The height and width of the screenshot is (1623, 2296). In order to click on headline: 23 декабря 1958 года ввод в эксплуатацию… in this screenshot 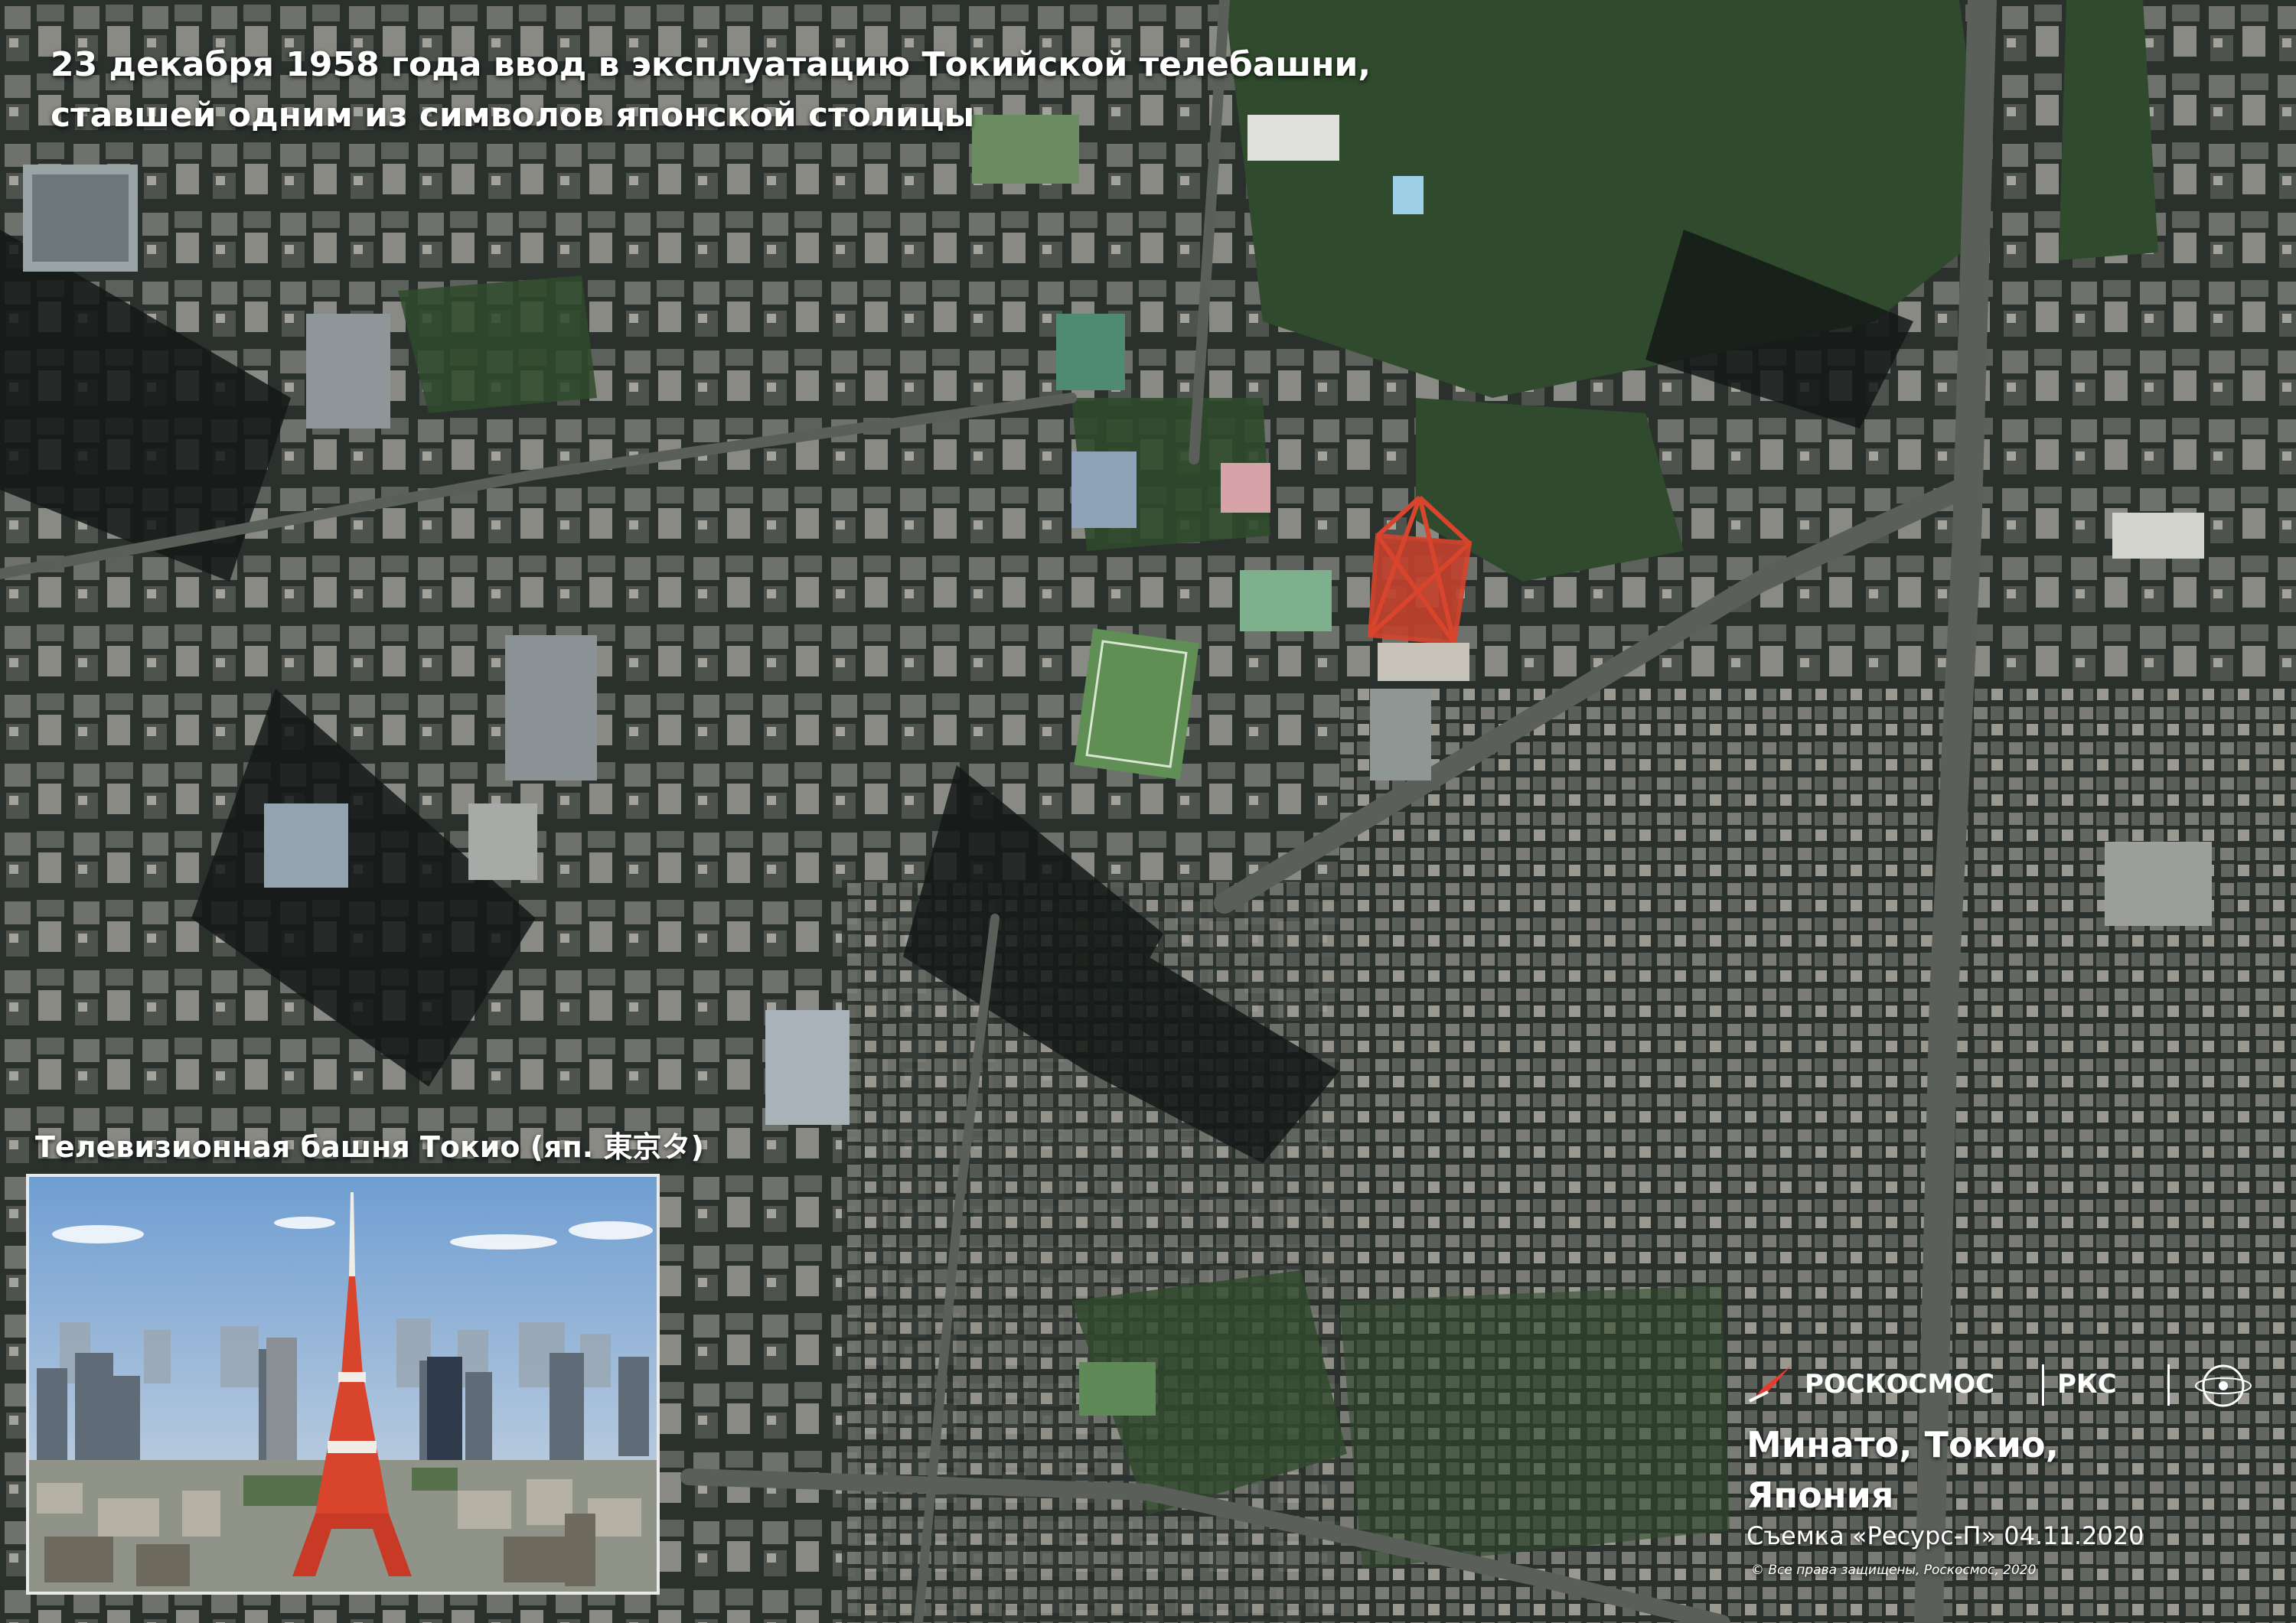, I will do `click(711, 91)`.